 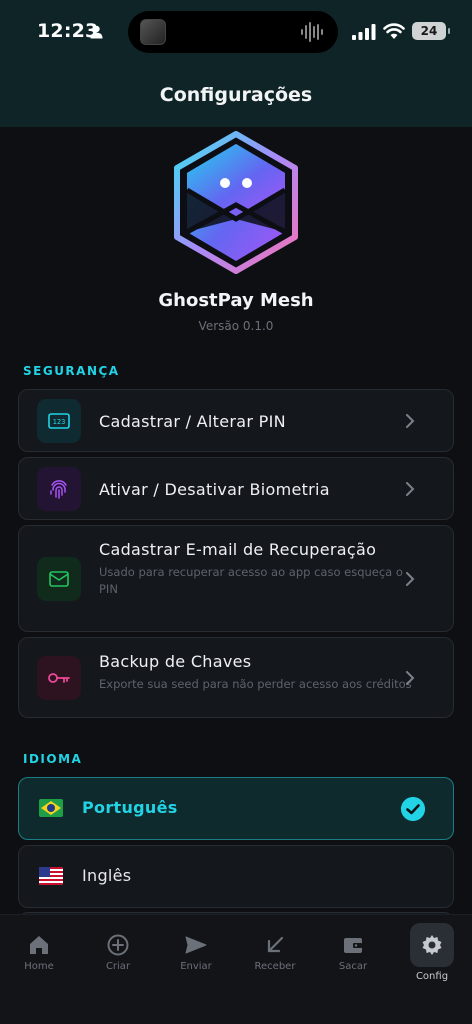 What do you see at coordinates (214, 489) in the screenshot?
I see `menu-item-label: Ativar / Desativar Biometria` at bounding box center [214, 489].